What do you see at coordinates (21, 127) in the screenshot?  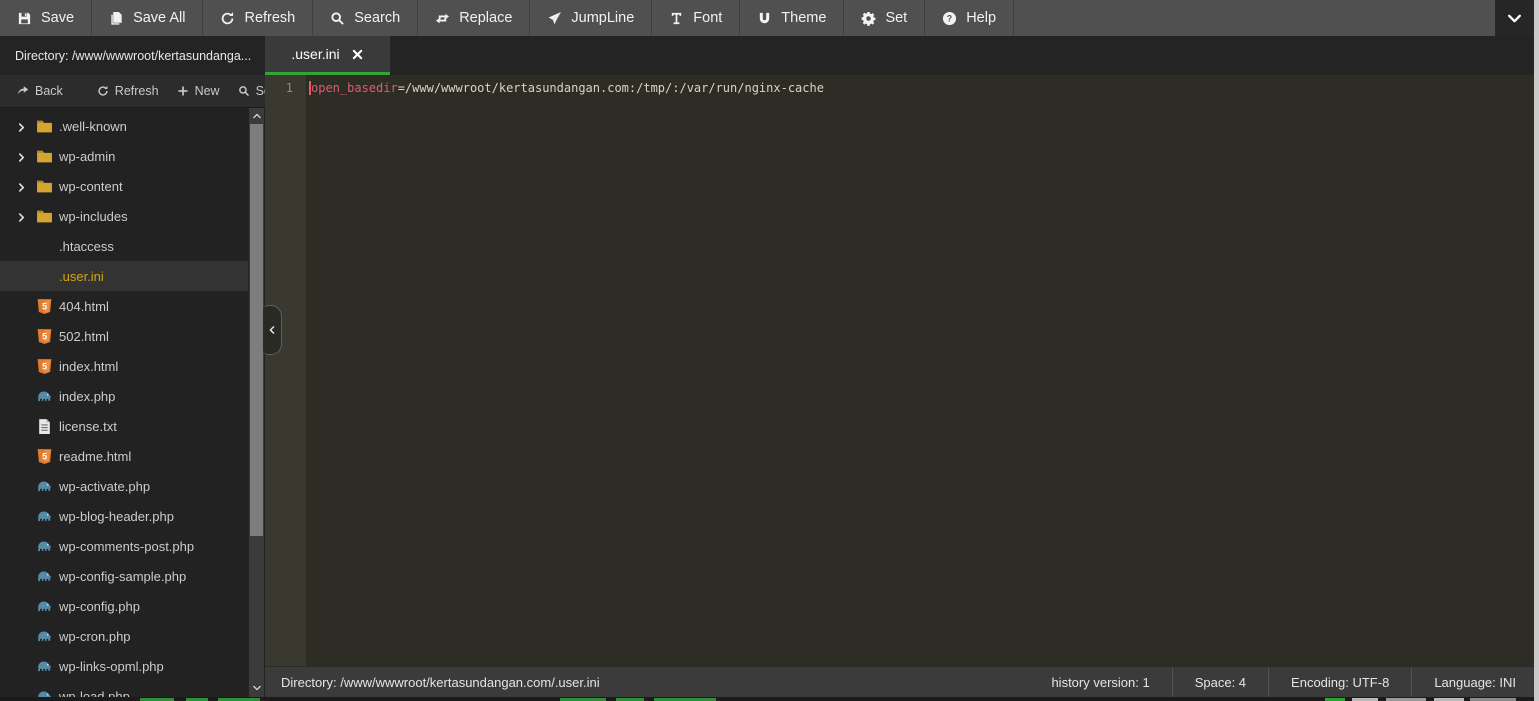 I see `chevron-right-icon` at bounding box center [21, 127].